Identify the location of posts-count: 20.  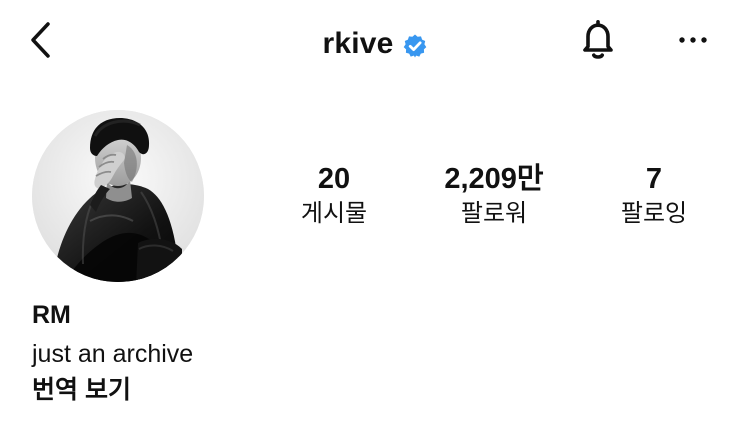
(334, 179).